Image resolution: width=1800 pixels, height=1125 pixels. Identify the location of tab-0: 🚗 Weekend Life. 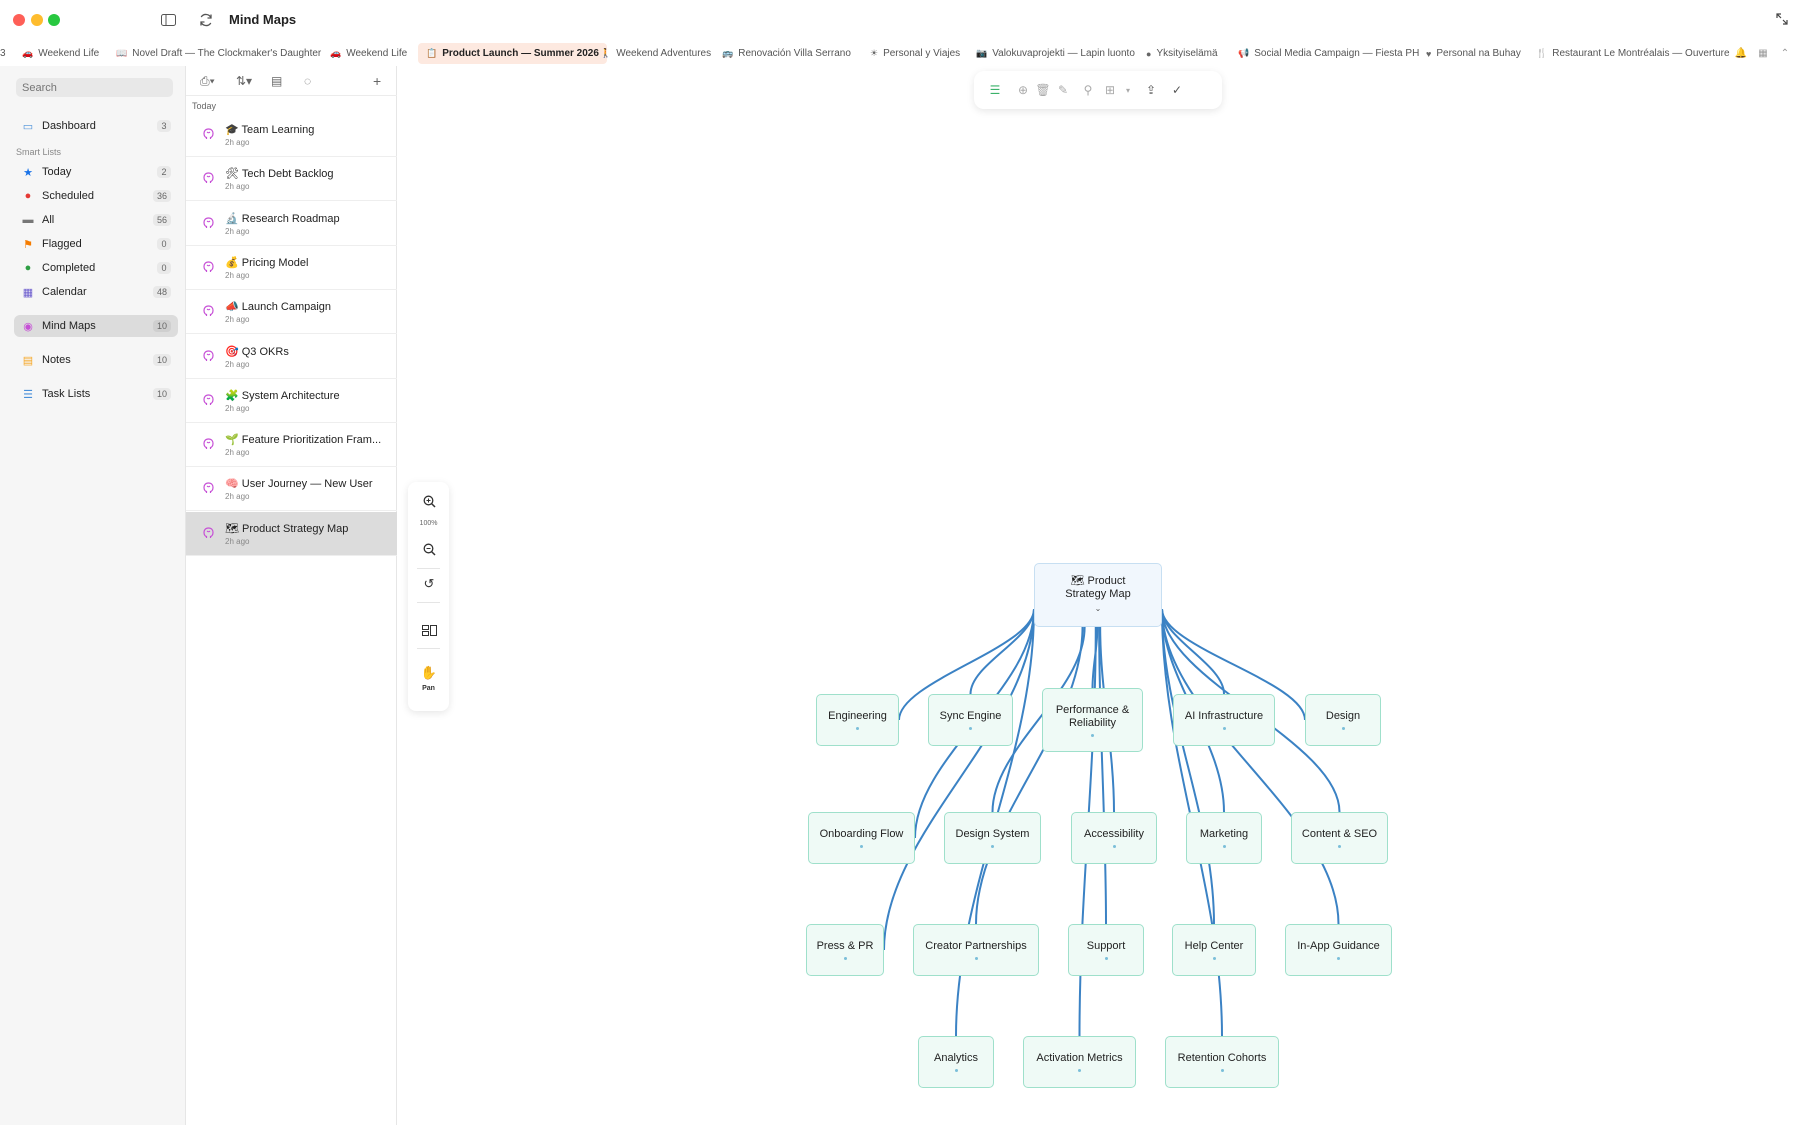
(60, 53).